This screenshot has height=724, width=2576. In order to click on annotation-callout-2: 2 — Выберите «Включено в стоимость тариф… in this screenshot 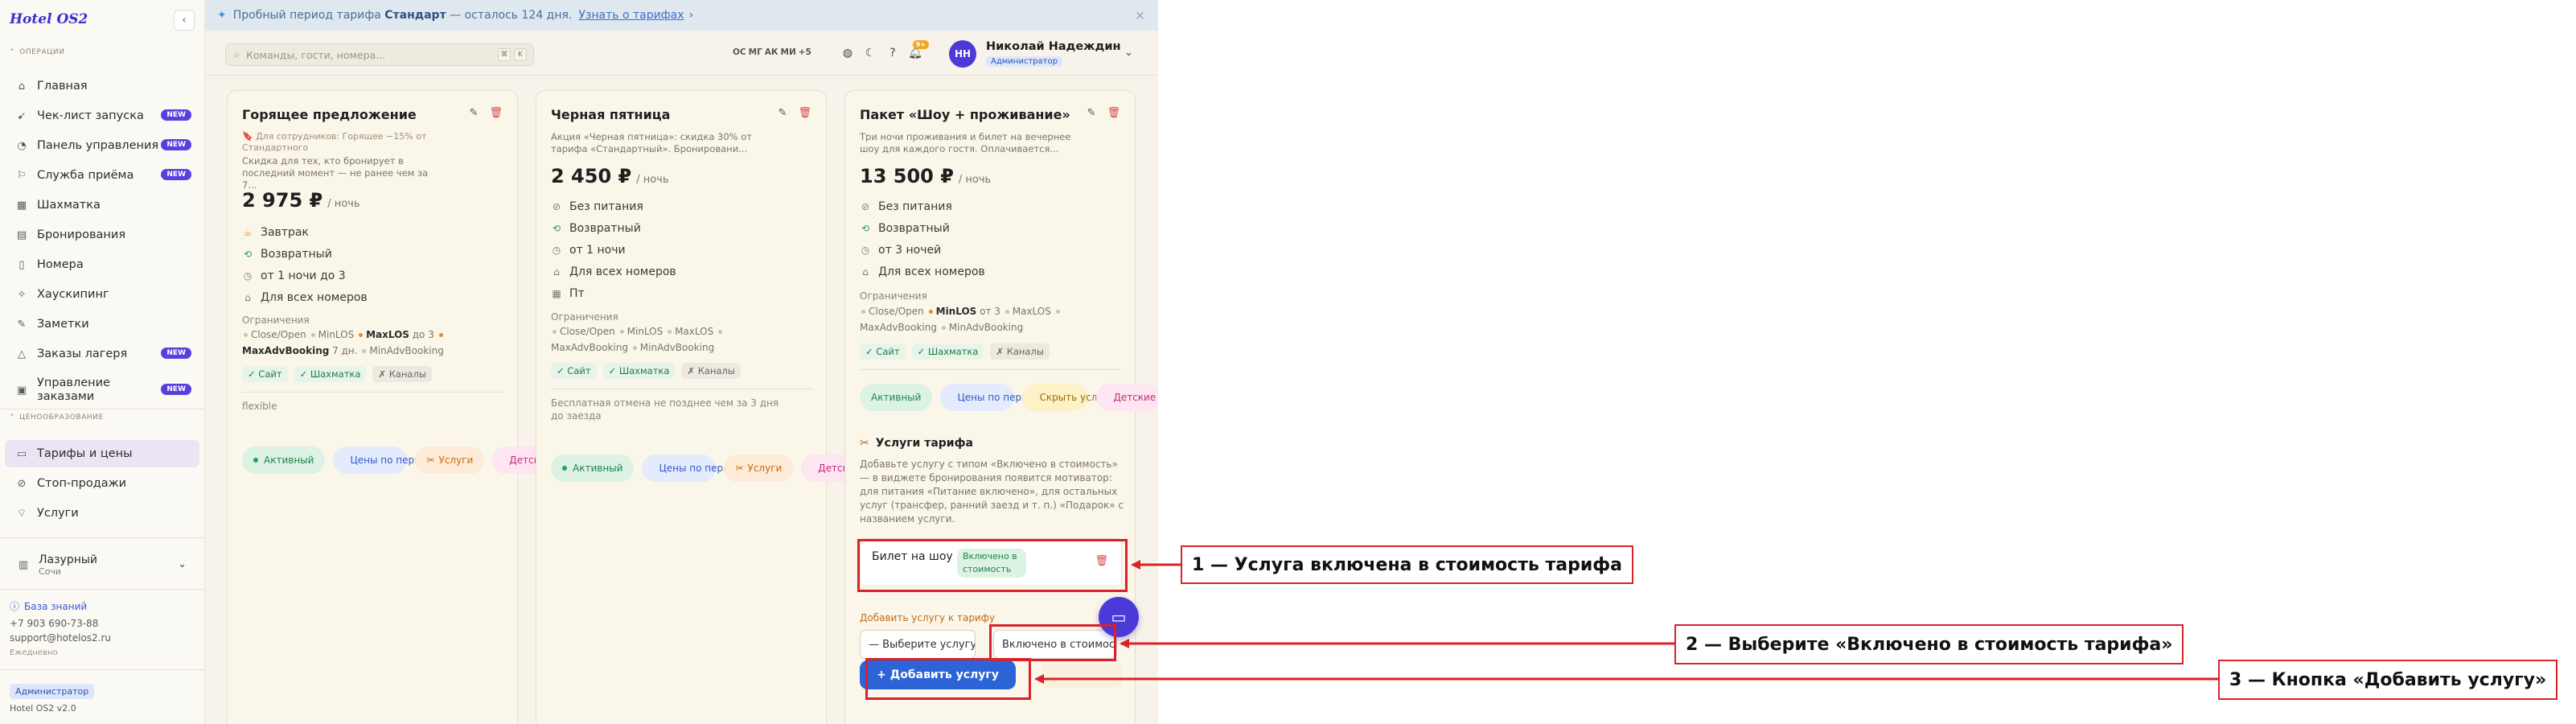, I will do `click(1929, 644)`.